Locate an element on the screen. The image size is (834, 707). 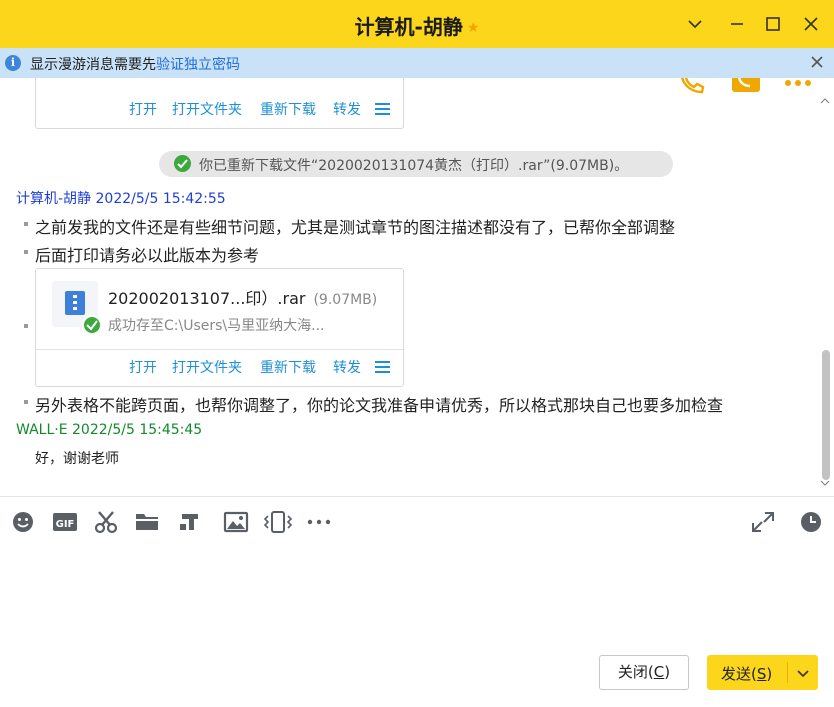
minimize-icon is located at coordinates (737, 24).